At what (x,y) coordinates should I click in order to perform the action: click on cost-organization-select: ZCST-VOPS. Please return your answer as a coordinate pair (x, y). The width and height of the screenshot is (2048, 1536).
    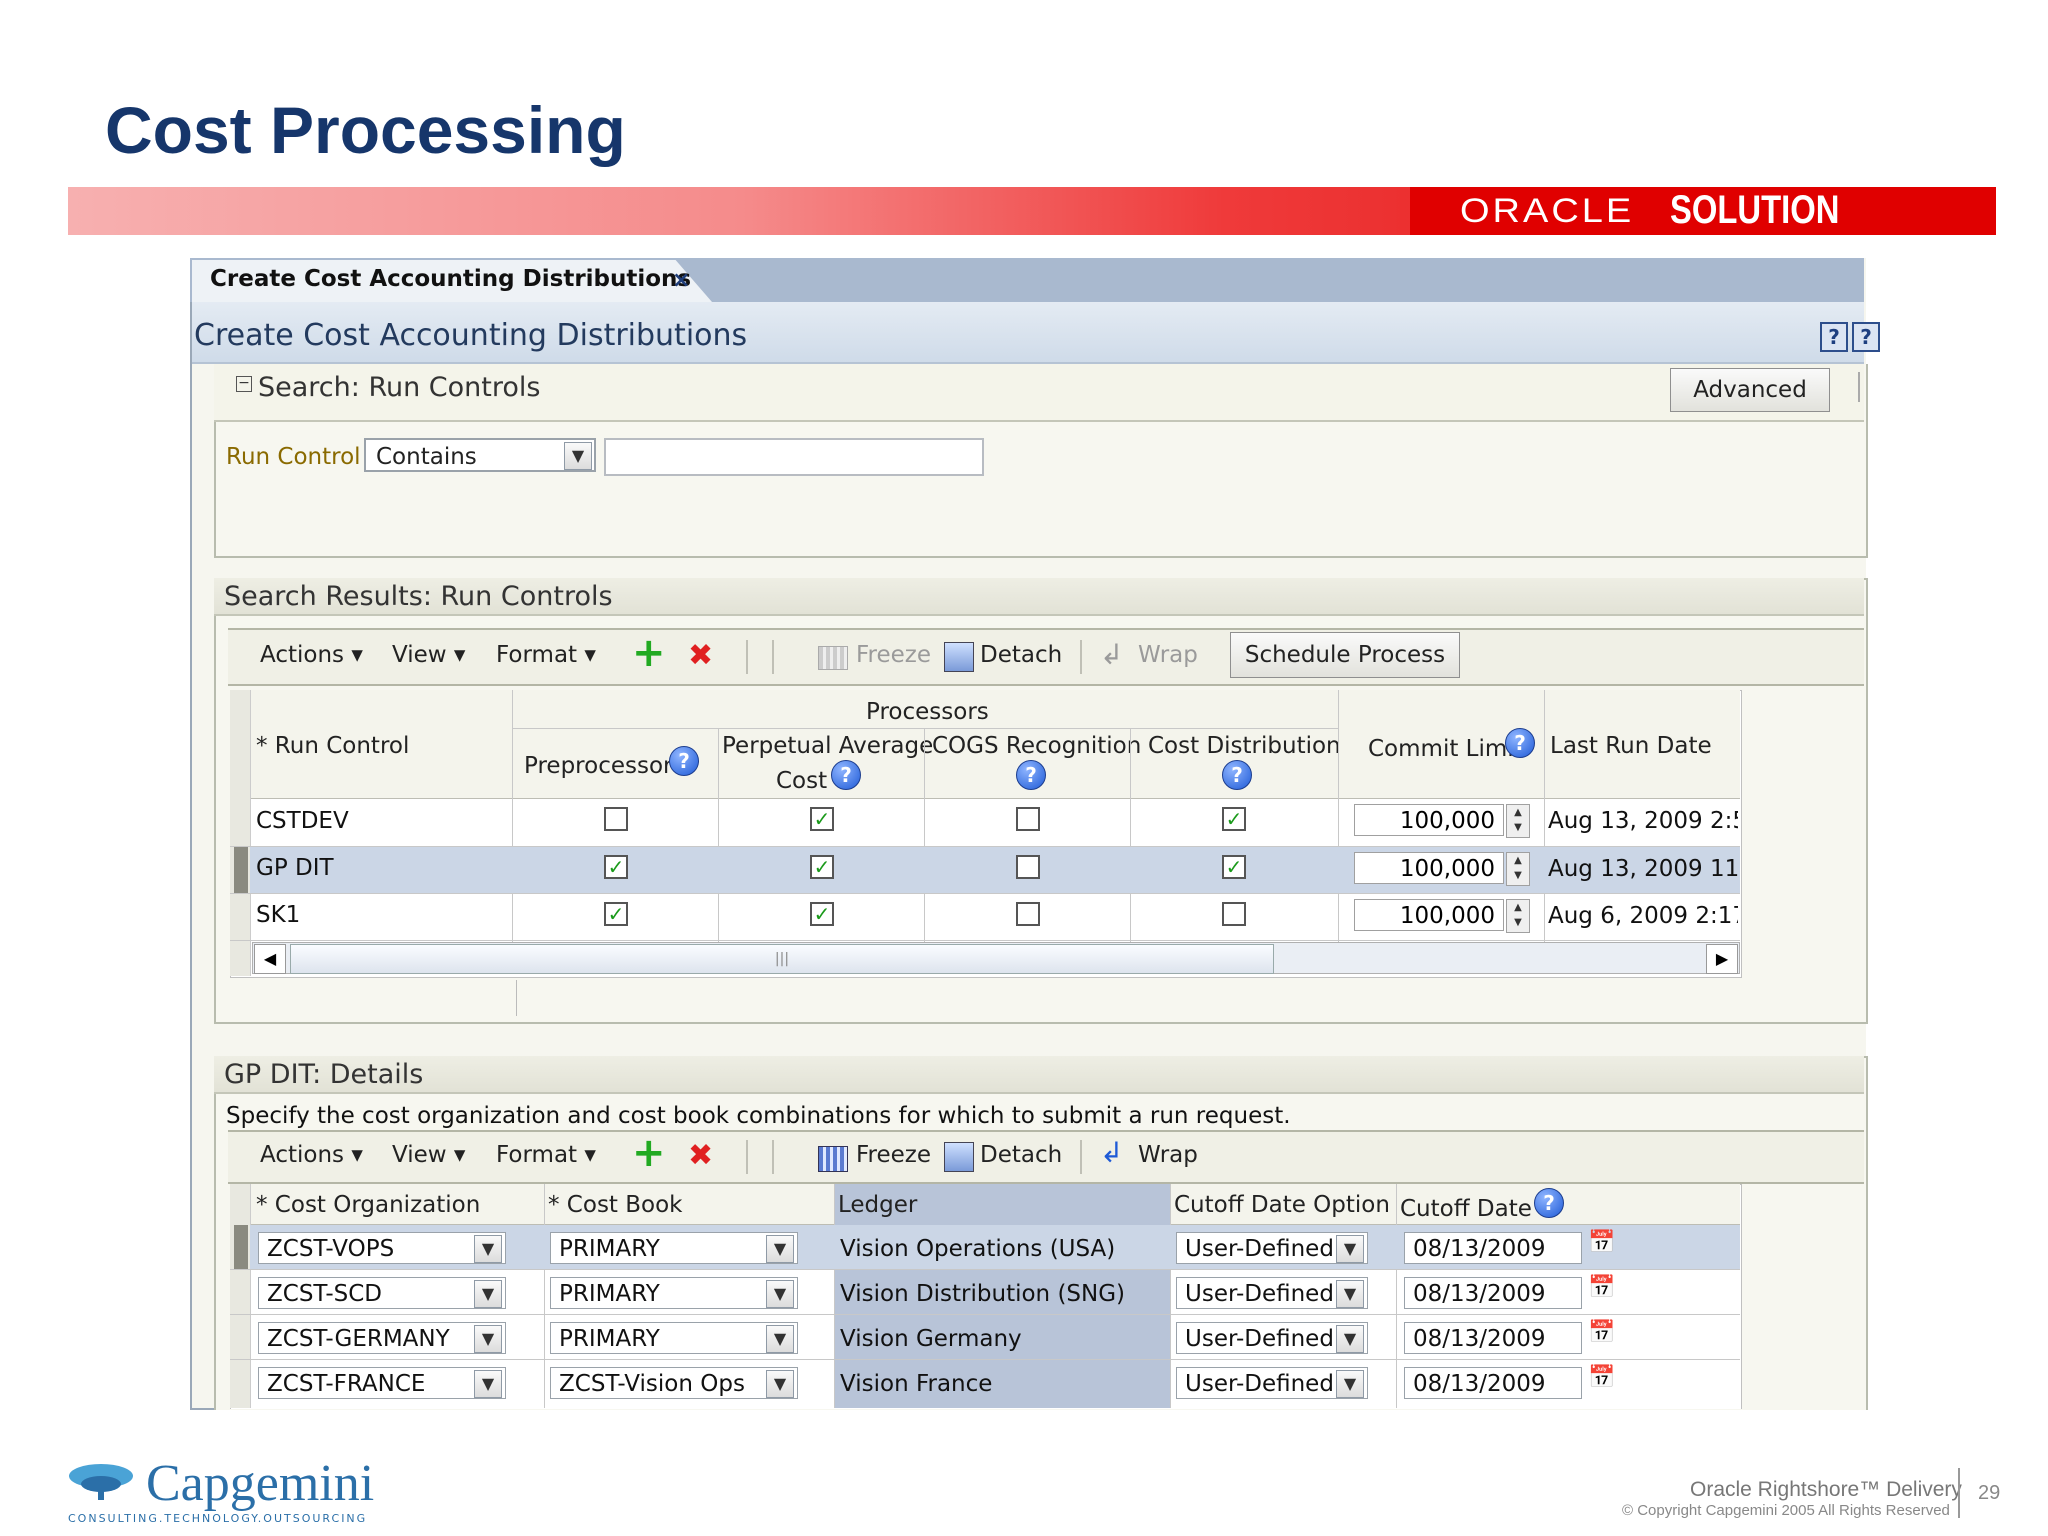
    Looking at the image, I should click on (382, 1248).